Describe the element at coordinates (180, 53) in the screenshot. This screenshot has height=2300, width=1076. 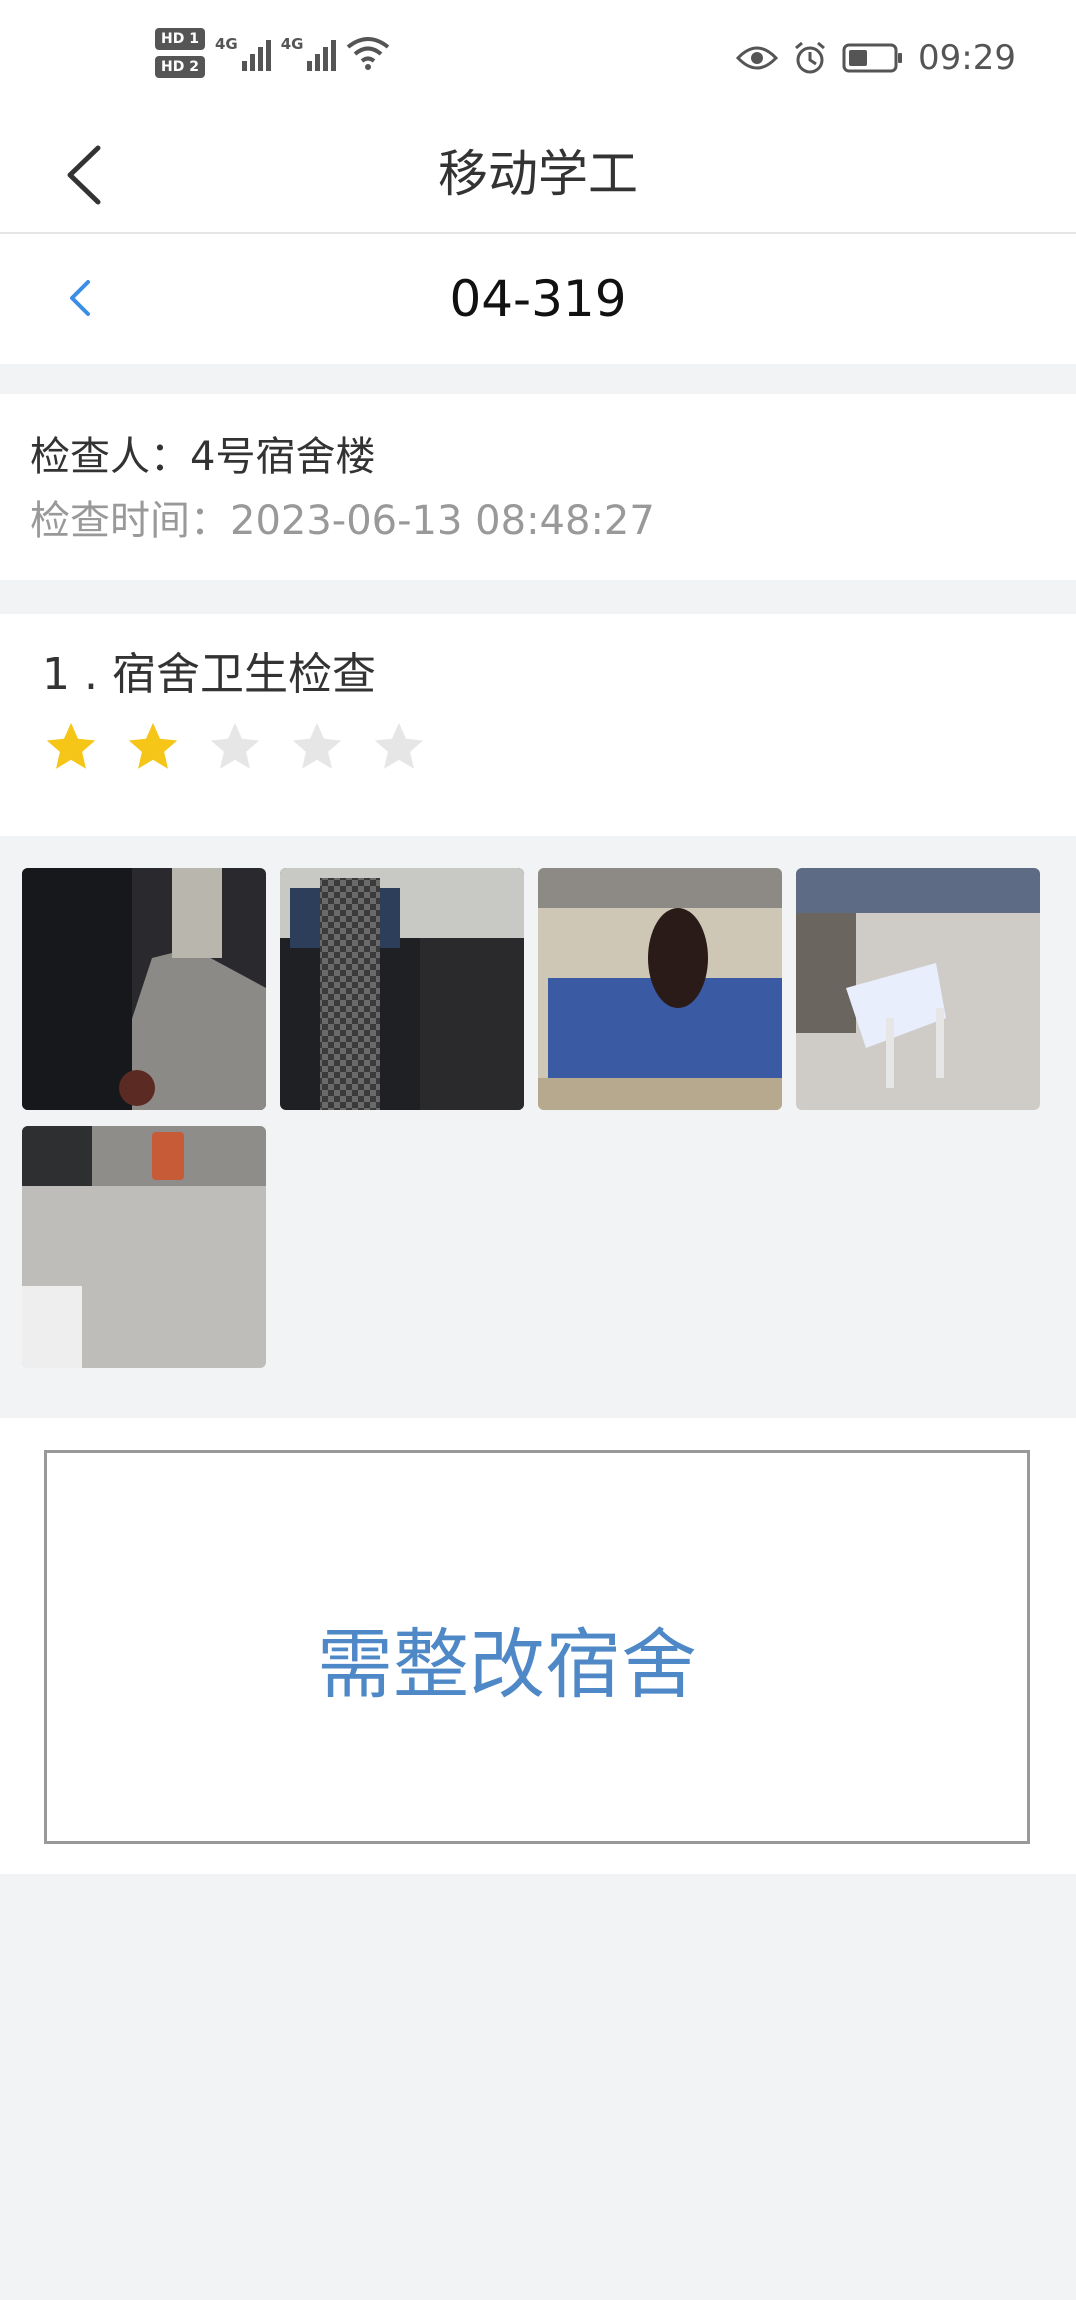
I see `sim-badges: HD 1 HD 2` at that location.